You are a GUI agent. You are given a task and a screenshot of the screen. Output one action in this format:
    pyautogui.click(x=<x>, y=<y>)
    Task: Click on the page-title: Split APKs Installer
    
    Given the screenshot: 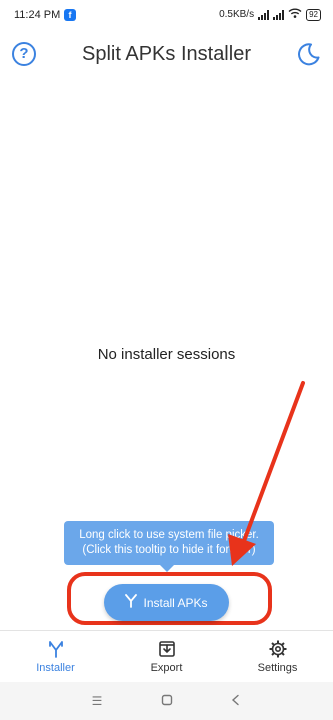 What is the action you would take?
    pyautogui.click(x=166, y=54)
    